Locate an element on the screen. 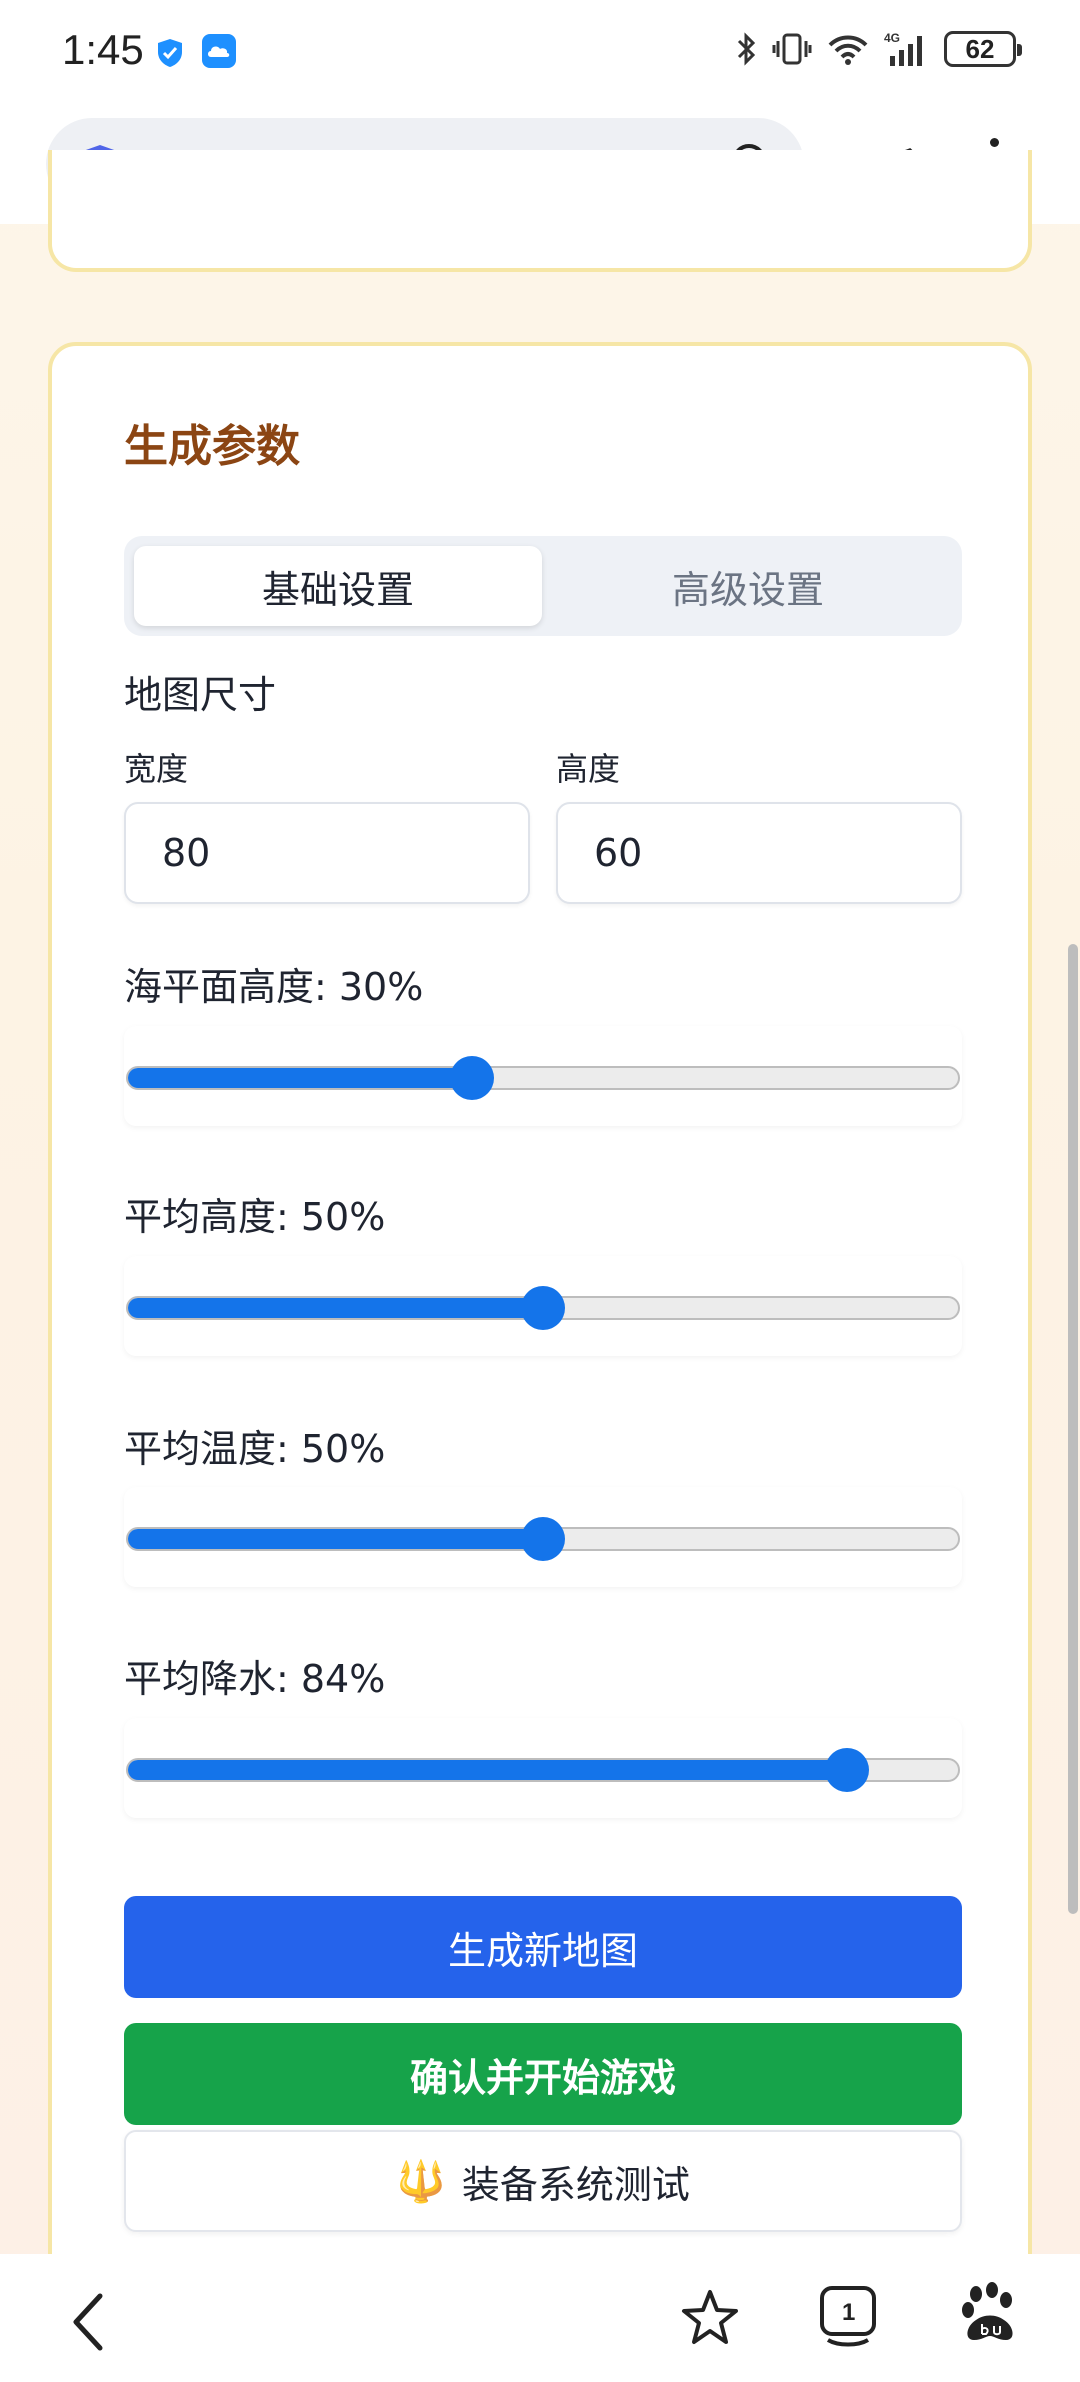  sea-level-label: 海平面高度: 30% is located at coordinates (274, 987).